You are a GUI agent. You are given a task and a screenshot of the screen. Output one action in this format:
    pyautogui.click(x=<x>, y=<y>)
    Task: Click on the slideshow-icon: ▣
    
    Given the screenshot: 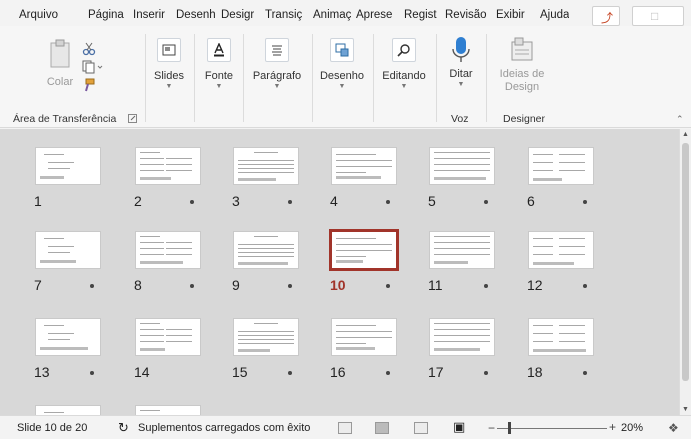 What is the action you would take?
    pyautogui.click(x=459, y=427)
    